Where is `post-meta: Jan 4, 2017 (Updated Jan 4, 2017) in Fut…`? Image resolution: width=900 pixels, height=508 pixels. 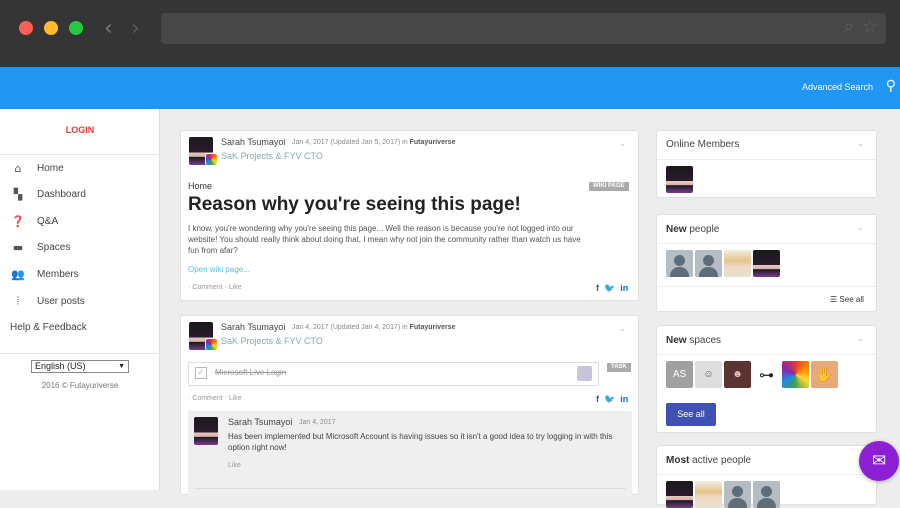
post-meta: Jan 4, 2017 (Updated Jan 4, 2017) in Fut… is located at coordinates (373, 327).